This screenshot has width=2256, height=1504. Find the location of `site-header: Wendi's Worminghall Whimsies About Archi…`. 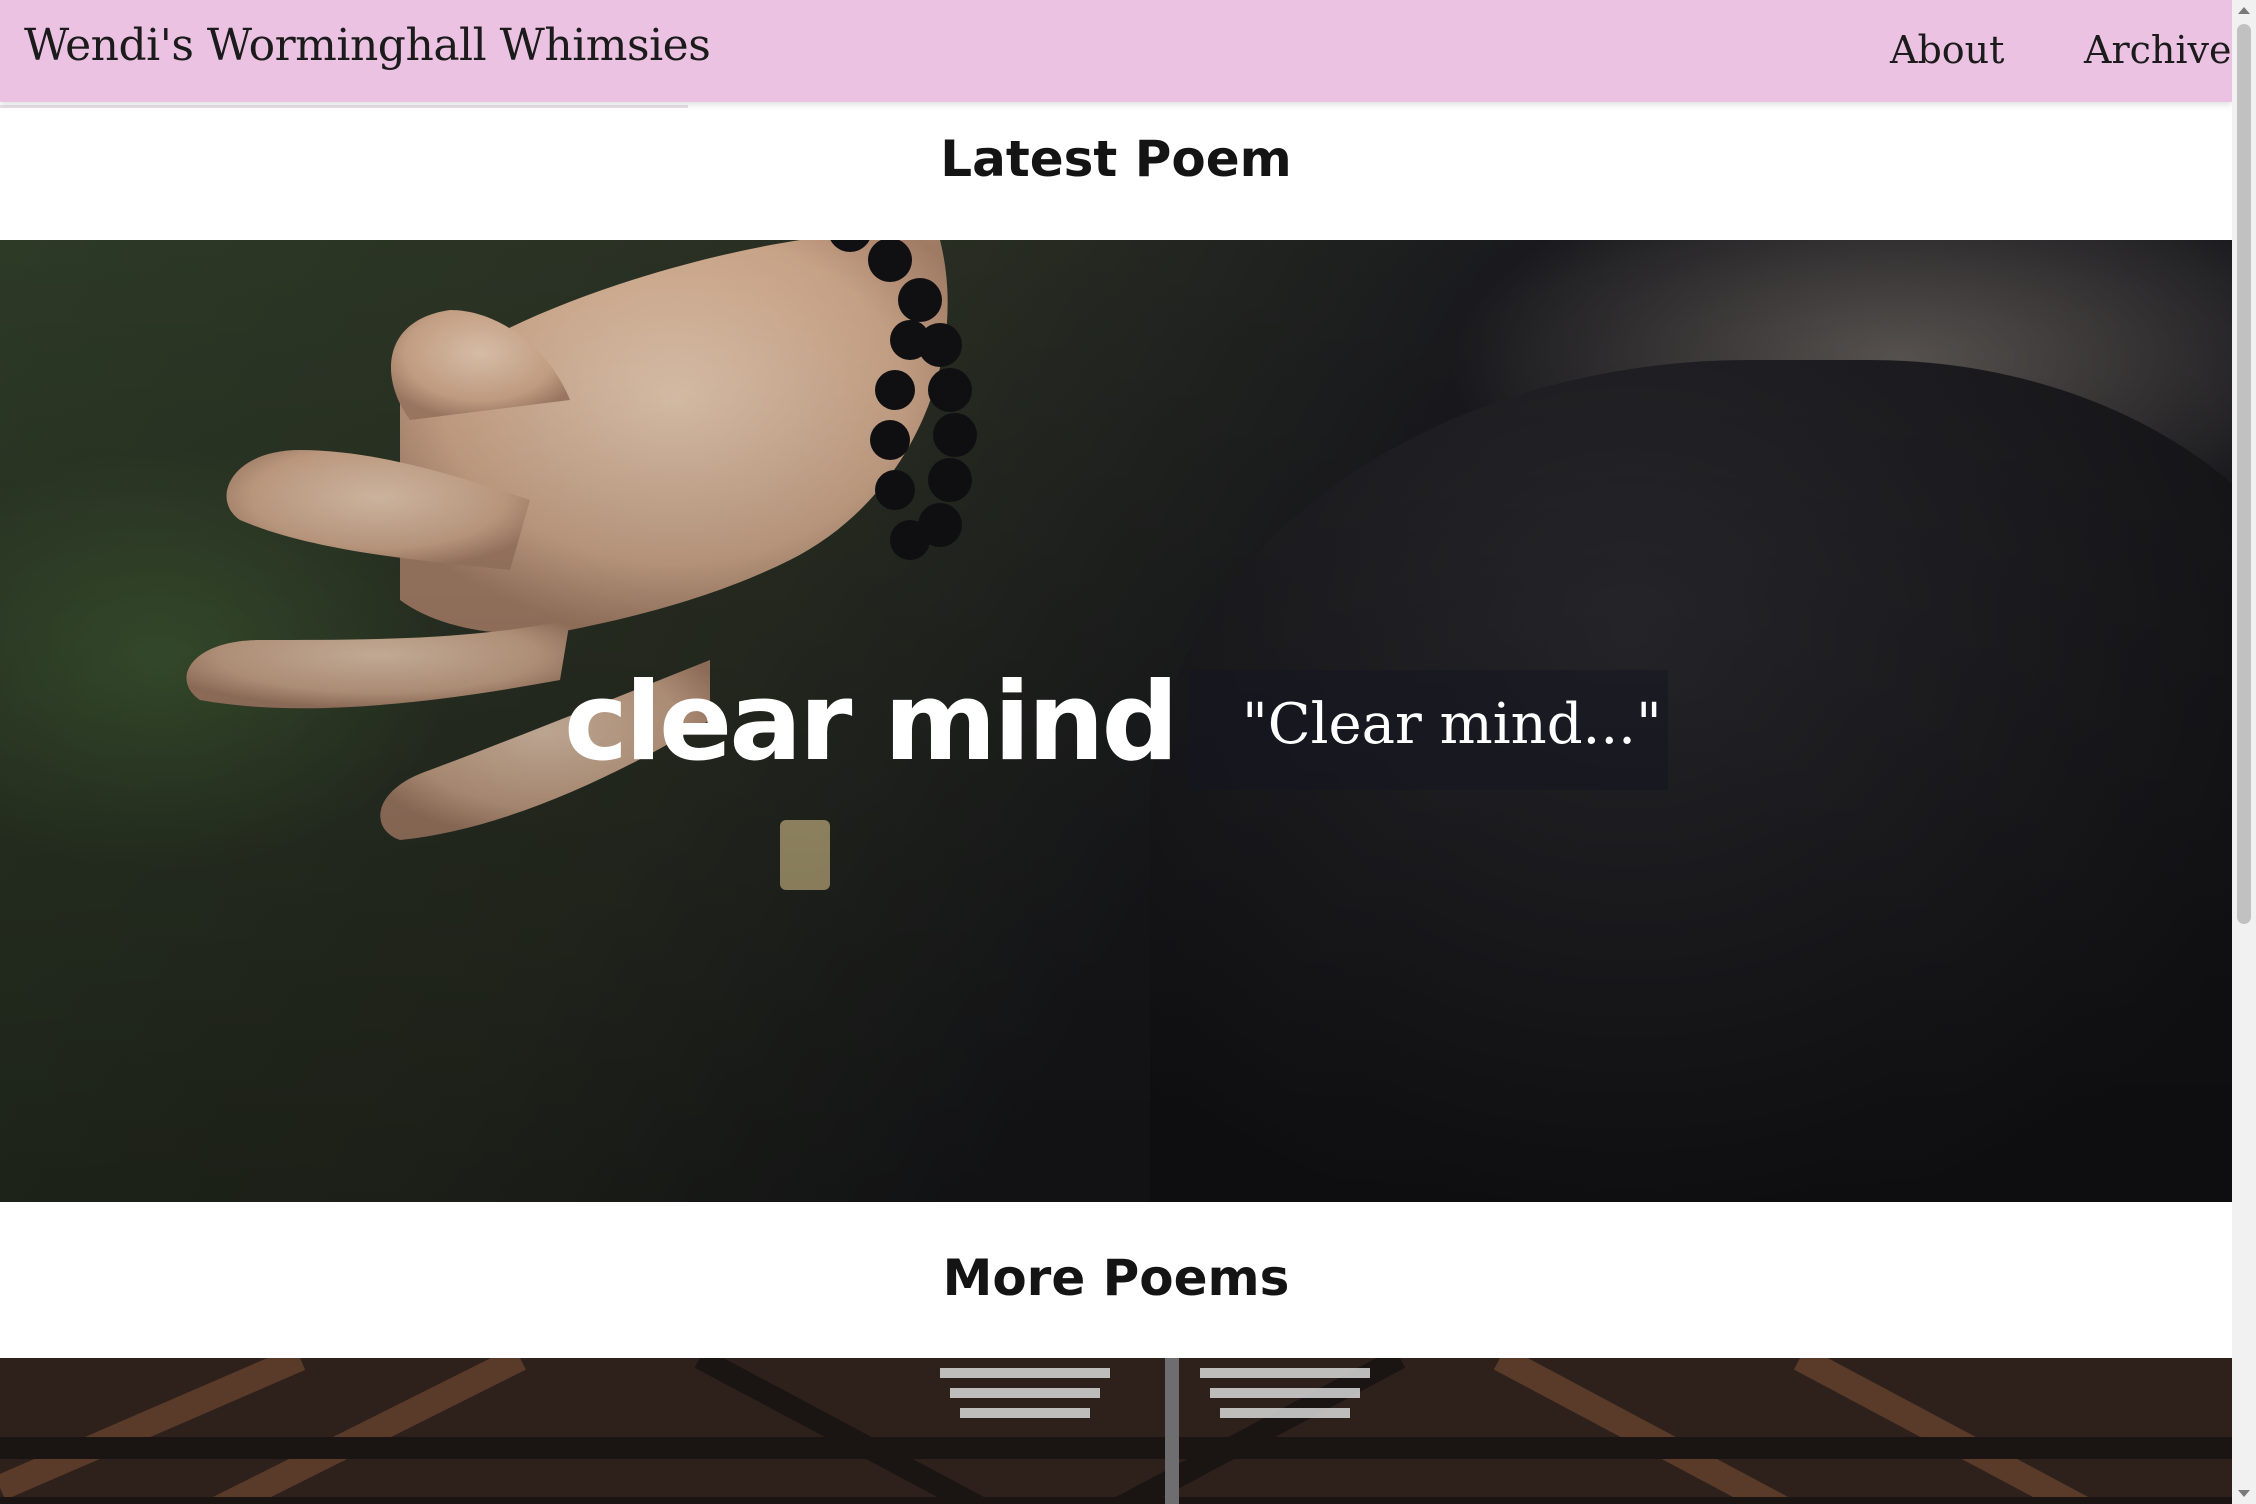

site-header: Wendi's Worminghall Whimsies About Archi… is located at coordinates (1116, 51).